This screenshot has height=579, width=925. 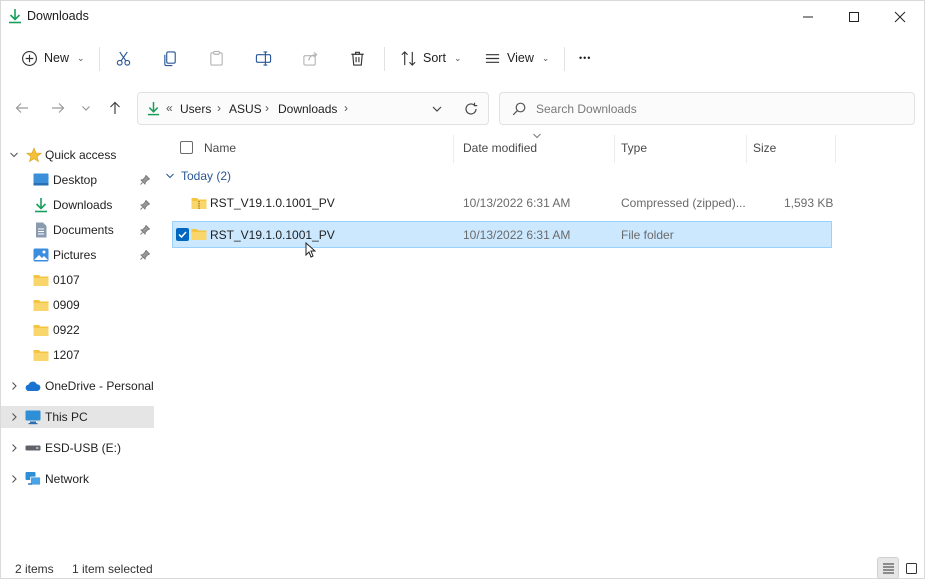 I want to click on desktop-icon, so click(x=41, y=179).